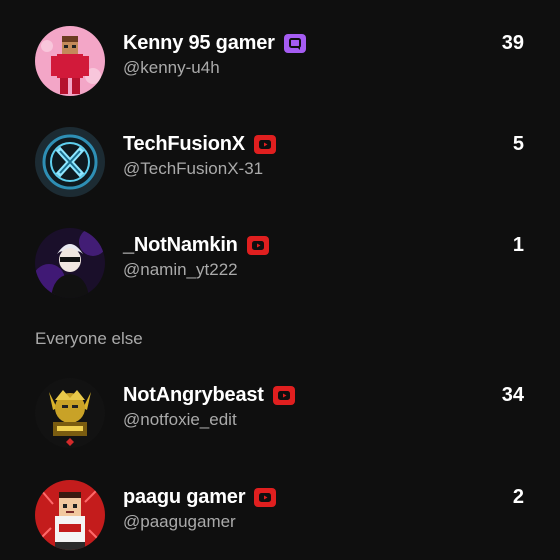  I want to click on user-name: TechFusionX, so click(199, 144).